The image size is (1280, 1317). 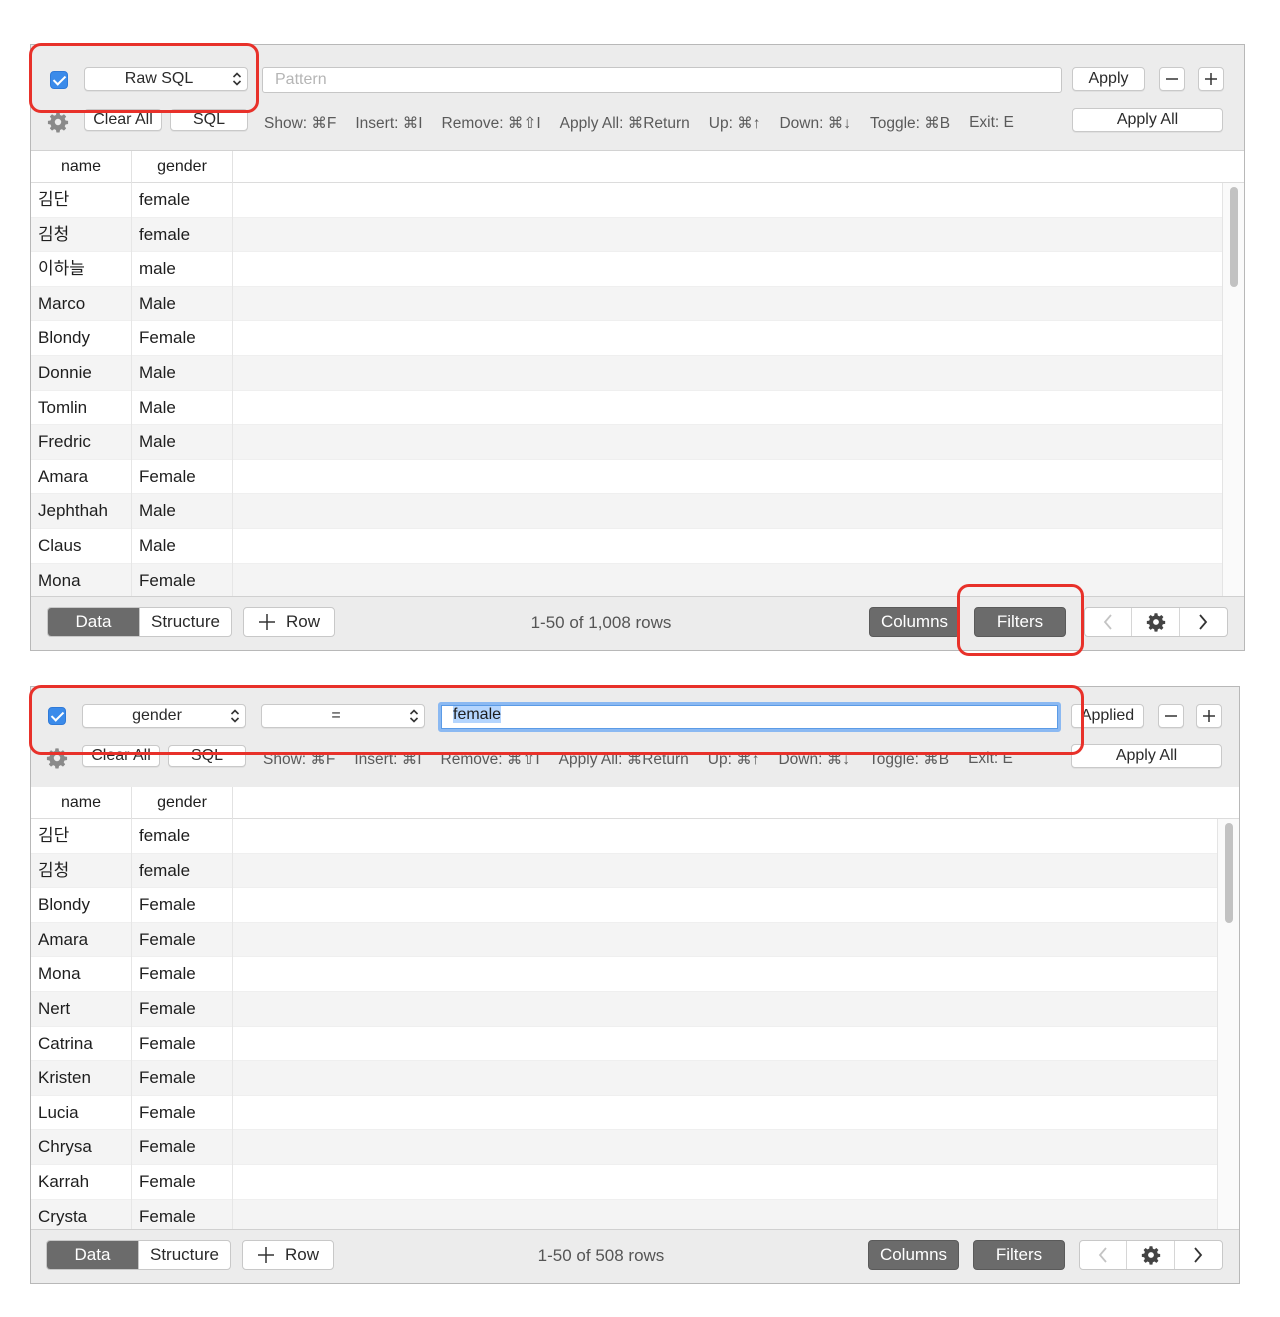 What do you see at coordinates (81, 1078) in the screenshot?
I see `cell-name: Kristen` at bounding box center [81, 1078].